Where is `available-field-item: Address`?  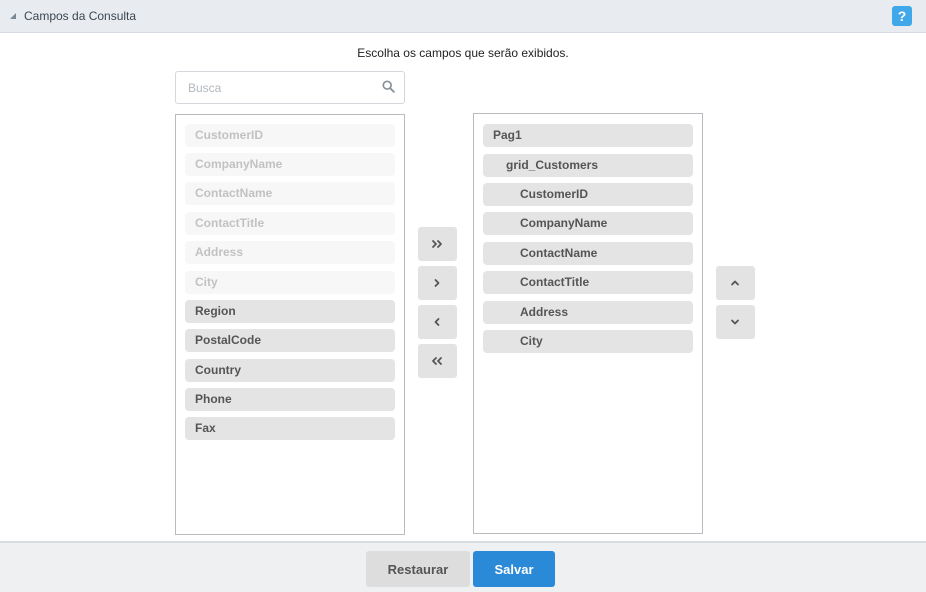
available-field-item: Address is located at coordinates (290, 252).